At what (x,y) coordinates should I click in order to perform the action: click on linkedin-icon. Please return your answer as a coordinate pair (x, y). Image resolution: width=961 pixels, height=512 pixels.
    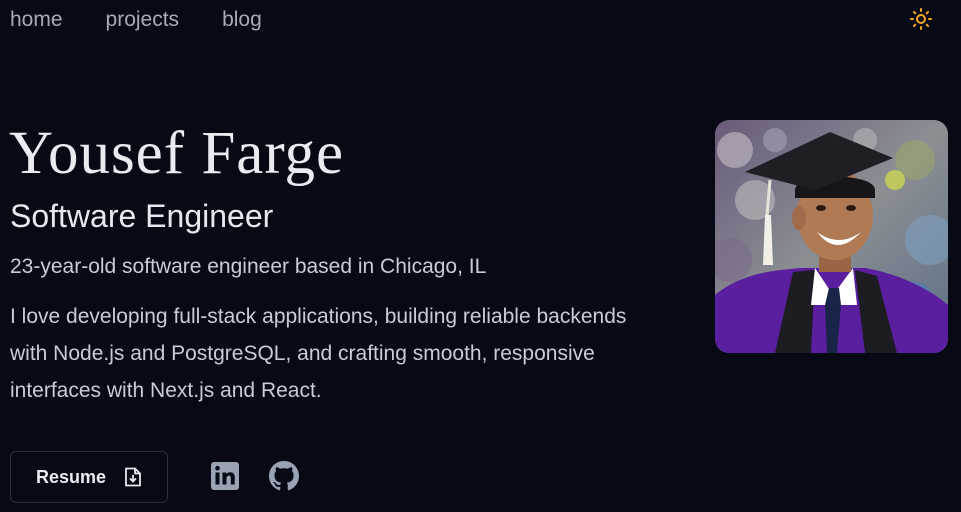
    Looking at the image, I should click on (225, 476).